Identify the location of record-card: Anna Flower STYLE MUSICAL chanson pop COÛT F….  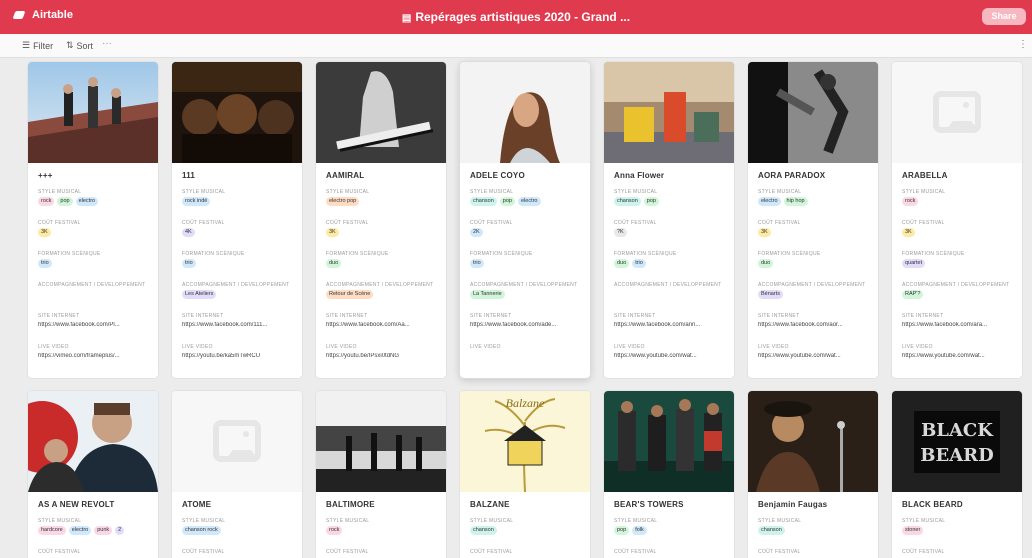
(669, 220).